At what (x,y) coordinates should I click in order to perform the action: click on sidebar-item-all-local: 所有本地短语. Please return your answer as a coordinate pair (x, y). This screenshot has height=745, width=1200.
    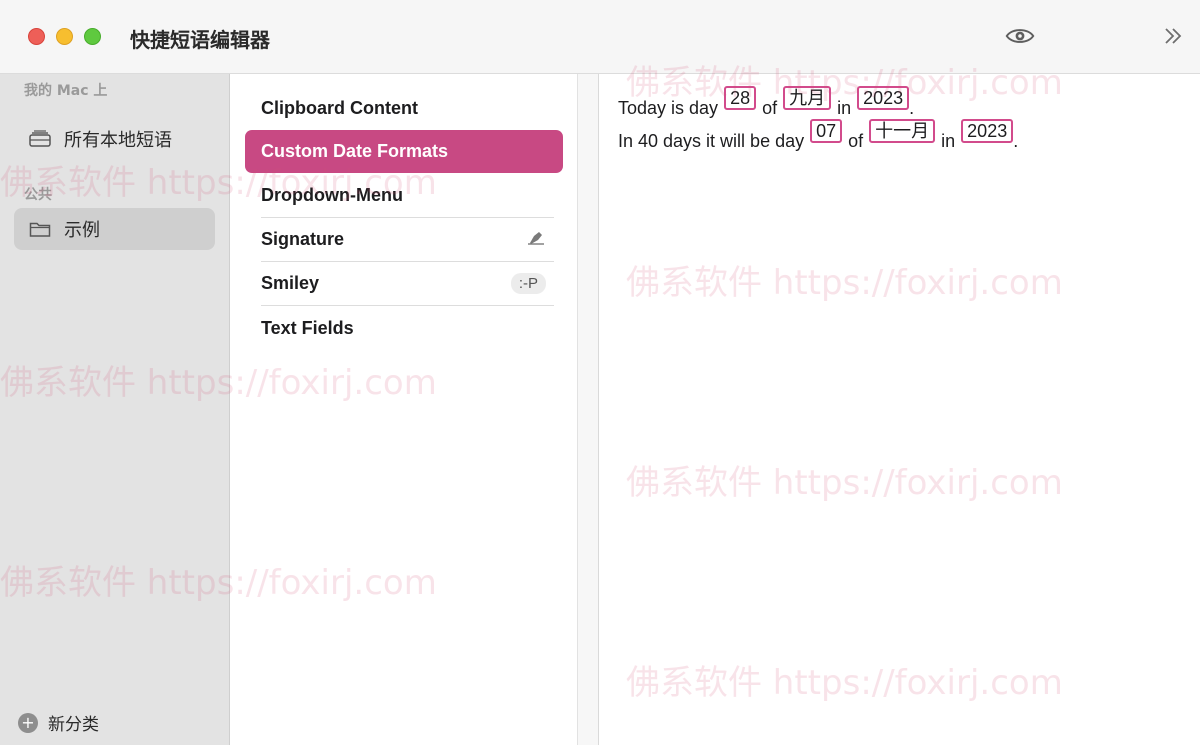
    Looking at the image, I should click on (114, 139).